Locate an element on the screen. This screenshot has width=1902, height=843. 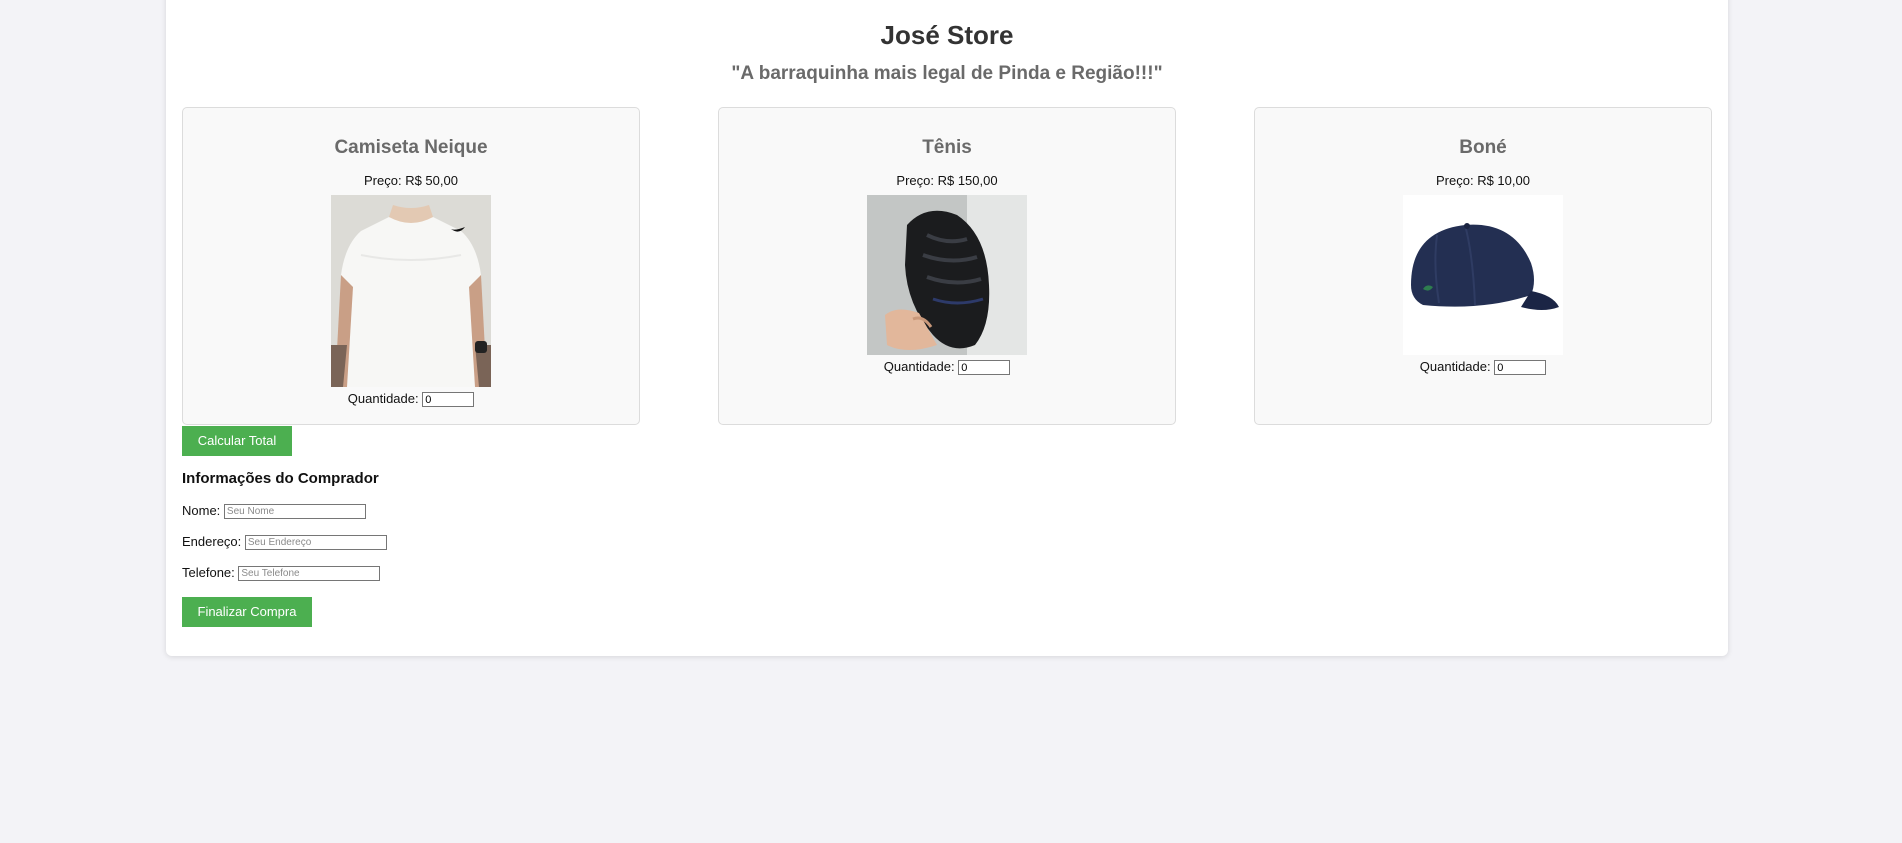
name-label: Nome: is located at coordinates (201, 510).